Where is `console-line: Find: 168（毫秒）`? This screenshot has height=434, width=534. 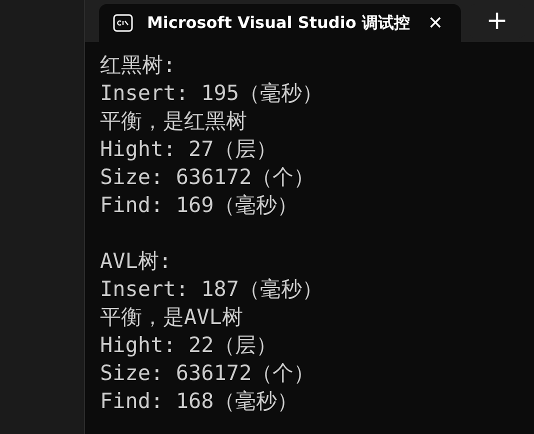
console-line: Find: 168（毫秒） is located at coordinates (199, 401).